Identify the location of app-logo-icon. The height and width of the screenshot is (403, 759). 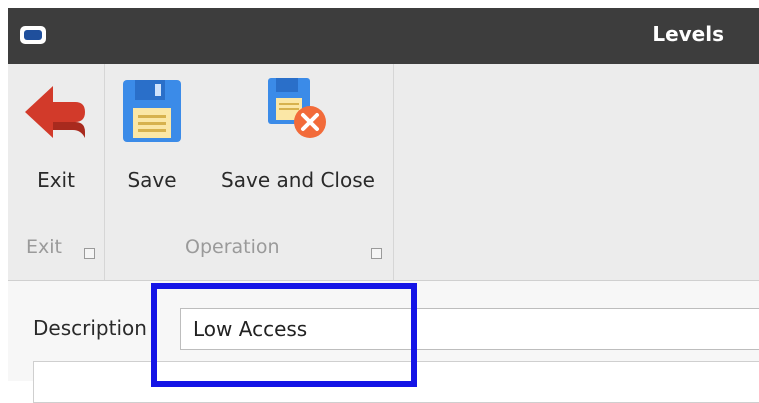
(33, 35).